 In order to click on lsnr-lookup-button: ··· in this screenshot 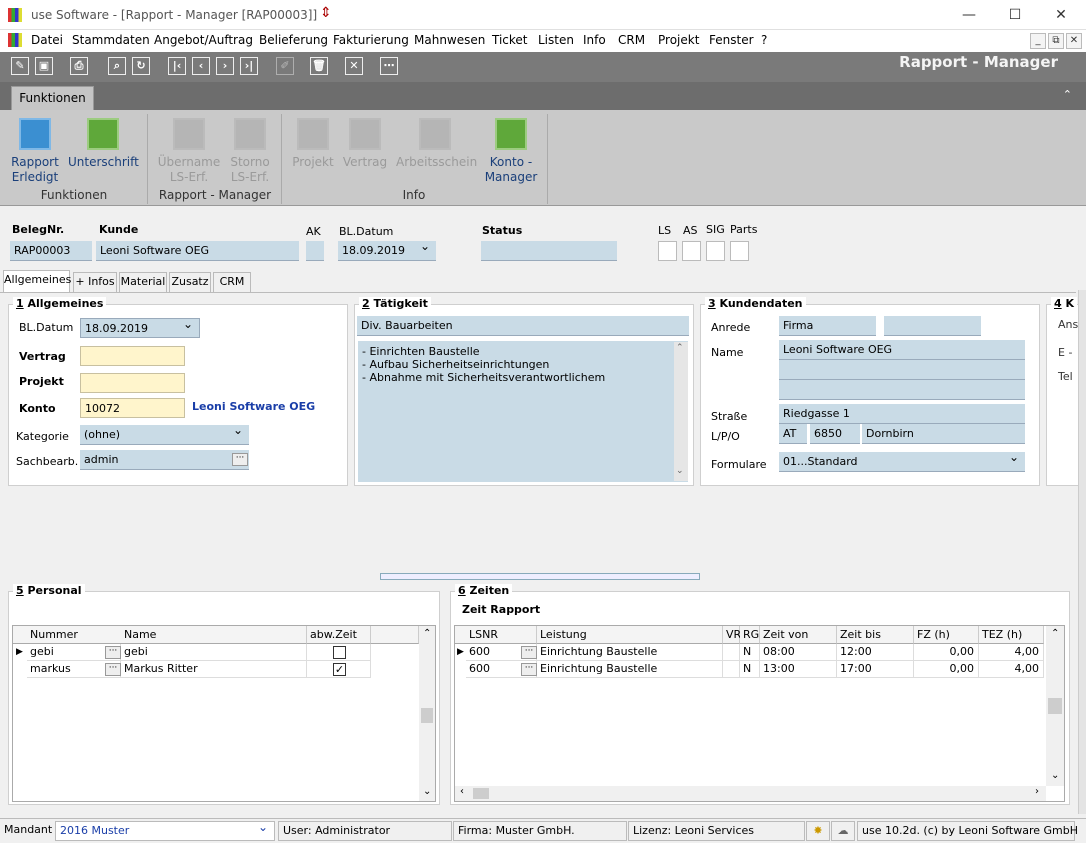, I will do `click(529, 652)`.